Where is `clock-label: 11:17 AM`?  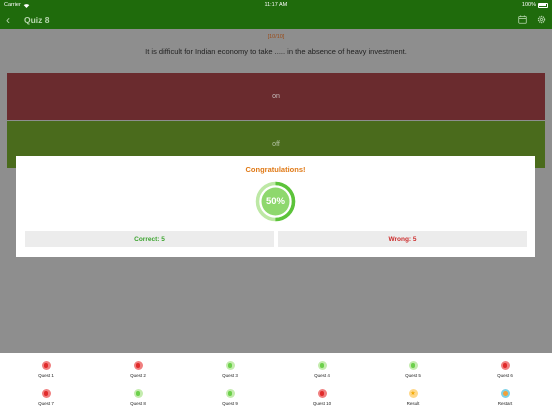
clock-label: 11:17 AM is located at coordinates (276, 5).